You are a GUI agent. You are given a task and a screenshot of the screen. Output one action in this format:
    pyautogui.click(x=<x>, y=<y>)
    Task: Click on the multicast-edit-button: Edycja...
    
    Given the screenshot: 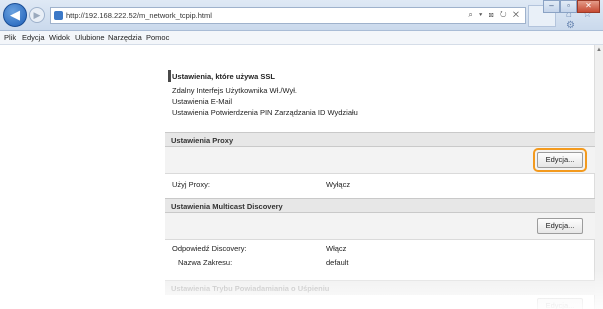 What is the action you would take?
    pyautogui.click(x=560, y=226)
    